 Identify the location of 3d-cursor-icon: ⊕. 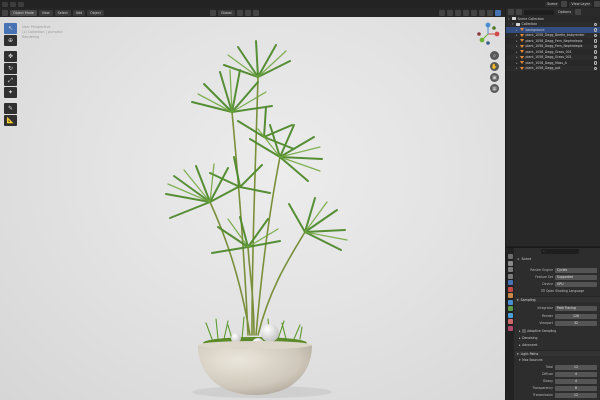
(10, 40).